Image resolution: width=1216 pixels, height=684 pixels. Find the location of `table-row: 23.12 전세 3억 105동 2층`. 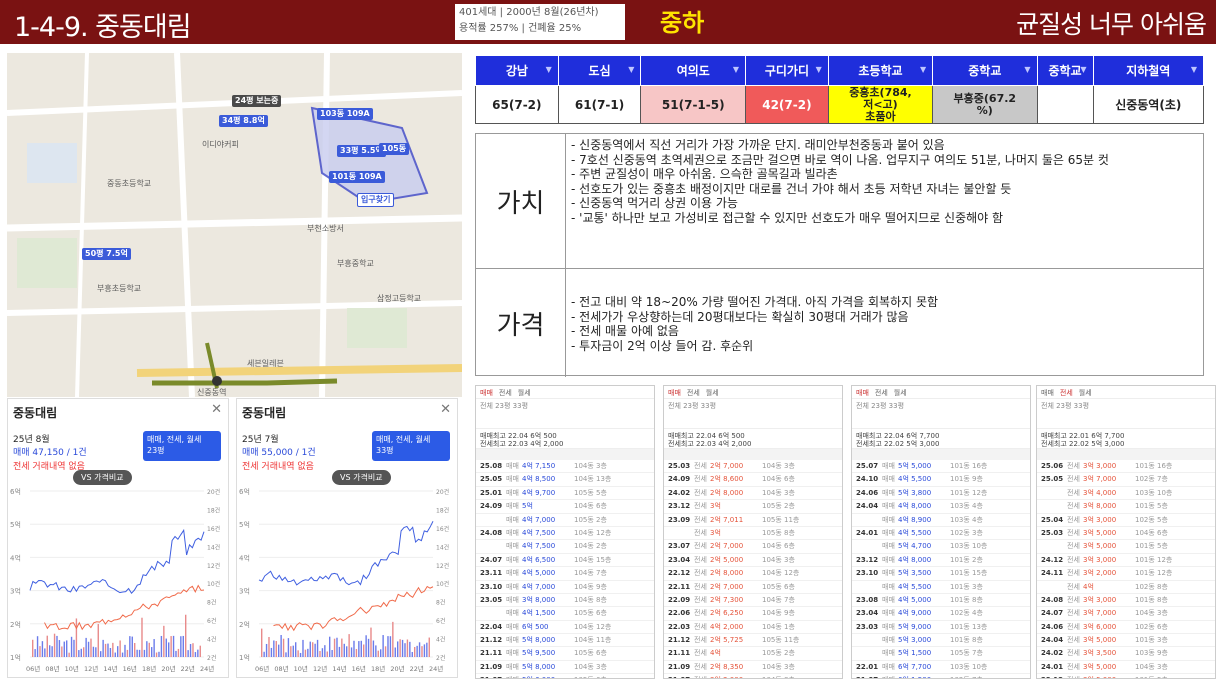

table-row: 23.12 전세 3억 105동 2층 is located at coordinates (753, 507).